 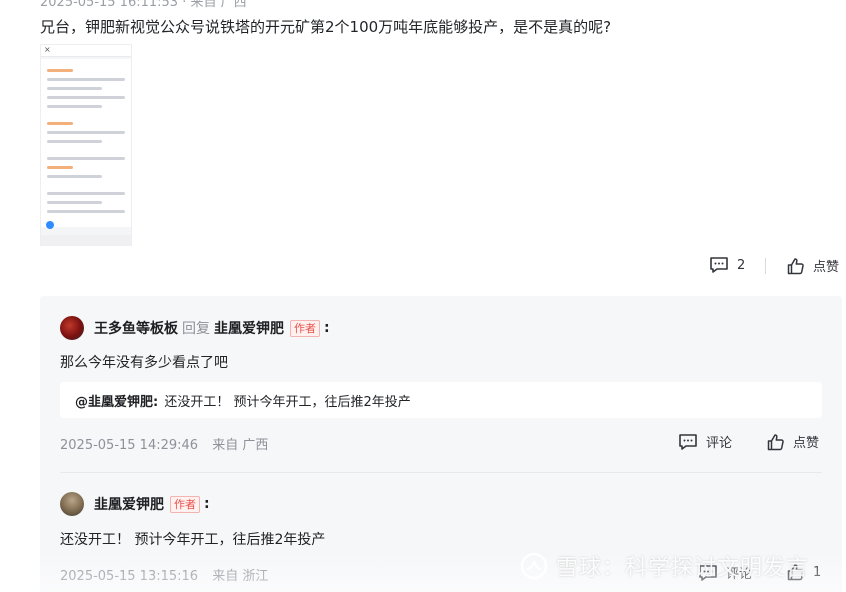 I want to click on post-image-thumbnail: ×, so click(x=86, y=145).